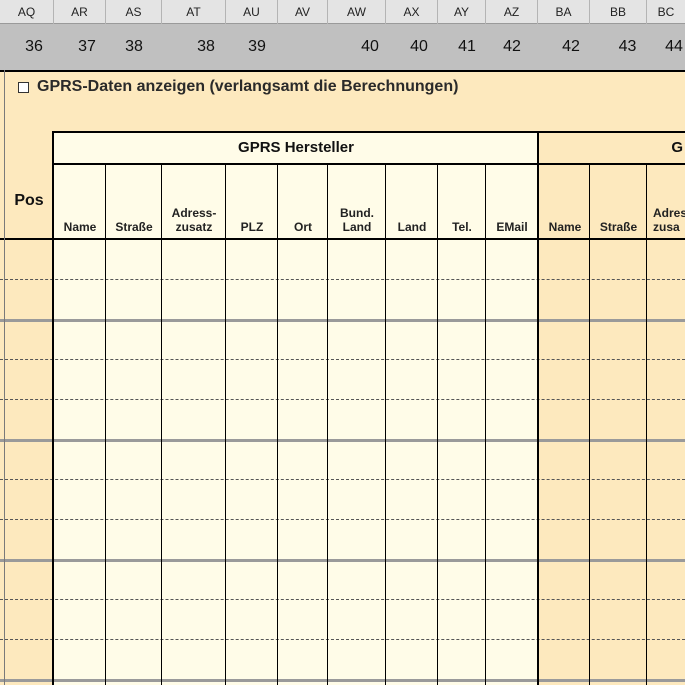  Describe the element at coordinates (612, 148) in the screenshot. I see `group-header-second: G` at that location.